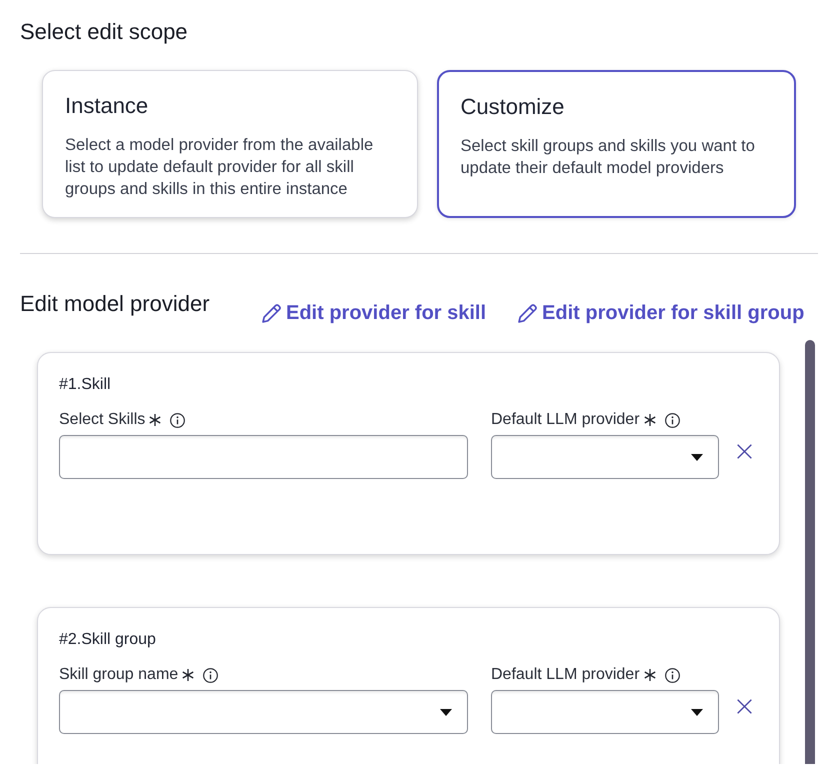 The width and height of the screenshot is (834, 767). What do you see at coordinates (102, 420) in the screenshot?
I see `field-label: Select Skills` at bounding box center [102, 420].